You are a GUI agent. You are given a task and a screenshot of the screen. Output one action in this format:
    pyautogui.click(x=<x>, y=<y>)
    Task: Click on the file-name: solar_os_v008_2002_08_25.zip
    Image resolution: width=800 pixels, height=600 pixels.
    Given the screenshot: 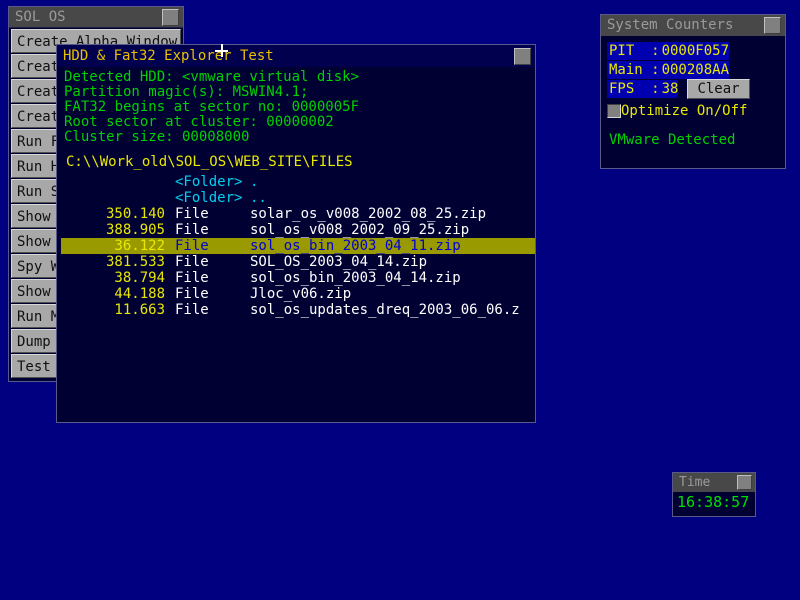 What is the action you would take?
    pyautogui.click(x=368, y=214)
    